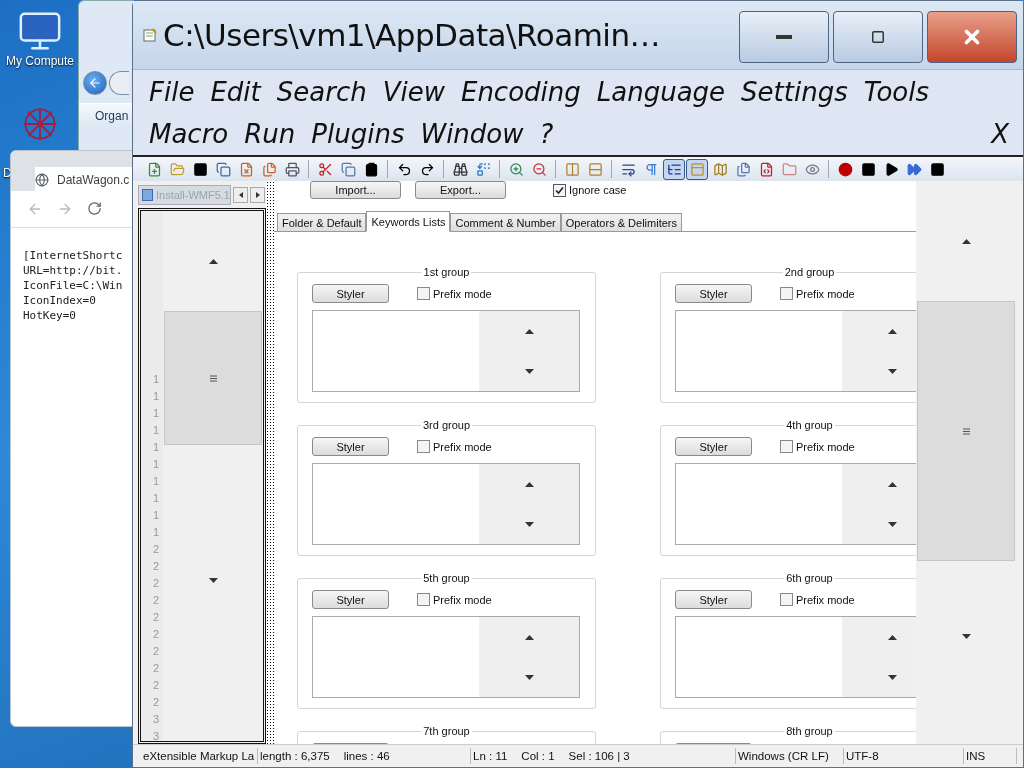 The height and width of the screenshot is (768, 1024). What do you see at coordinates (40, 61) in the screenshot?
I see `desktop-icon-label: My Compute` at bounding box center [40, 61].